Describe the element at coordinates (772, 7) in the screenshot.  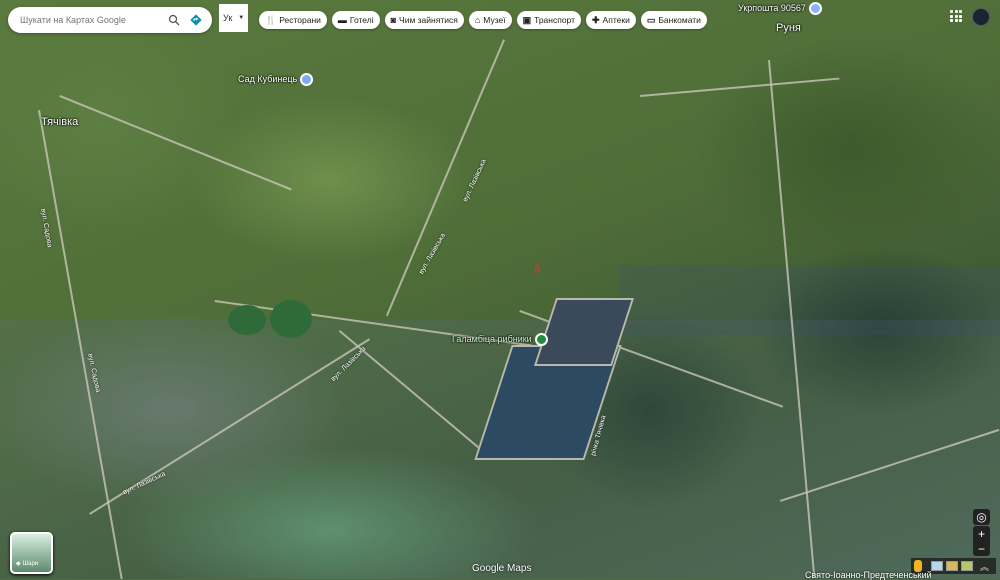
I see `poi-label: Укрпошта 90567` at that location.